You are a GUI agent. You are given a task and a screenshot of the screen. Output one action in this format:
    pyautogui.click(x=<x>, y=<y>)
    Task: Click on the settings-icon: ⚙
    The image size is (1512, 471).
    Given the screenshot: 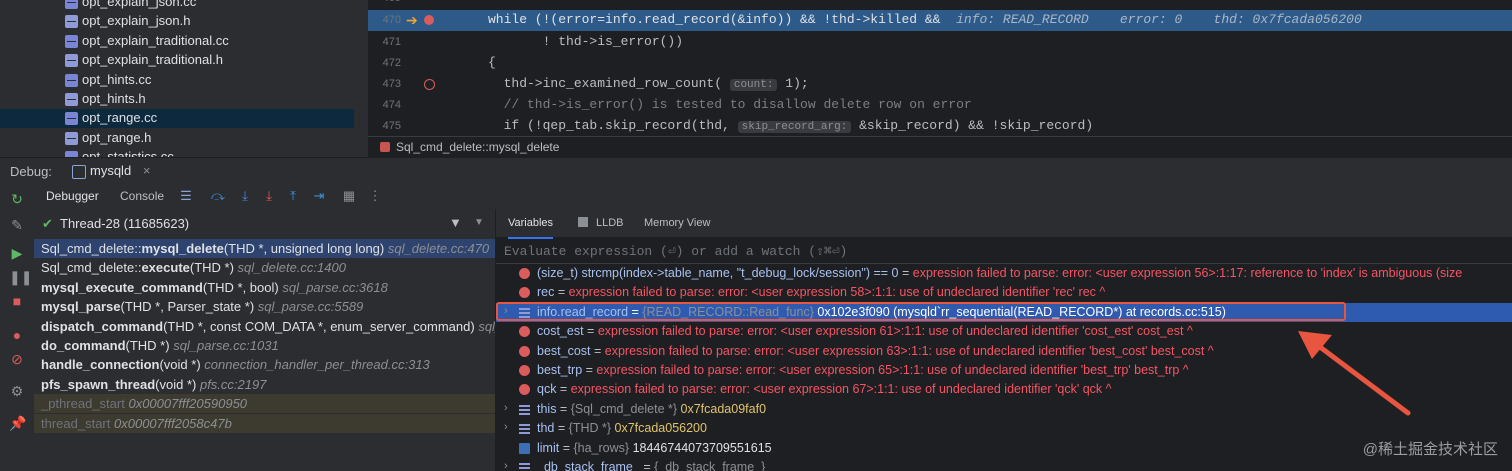 What is the action you would take?
    pyautogui.click(x=17, y=391)
    